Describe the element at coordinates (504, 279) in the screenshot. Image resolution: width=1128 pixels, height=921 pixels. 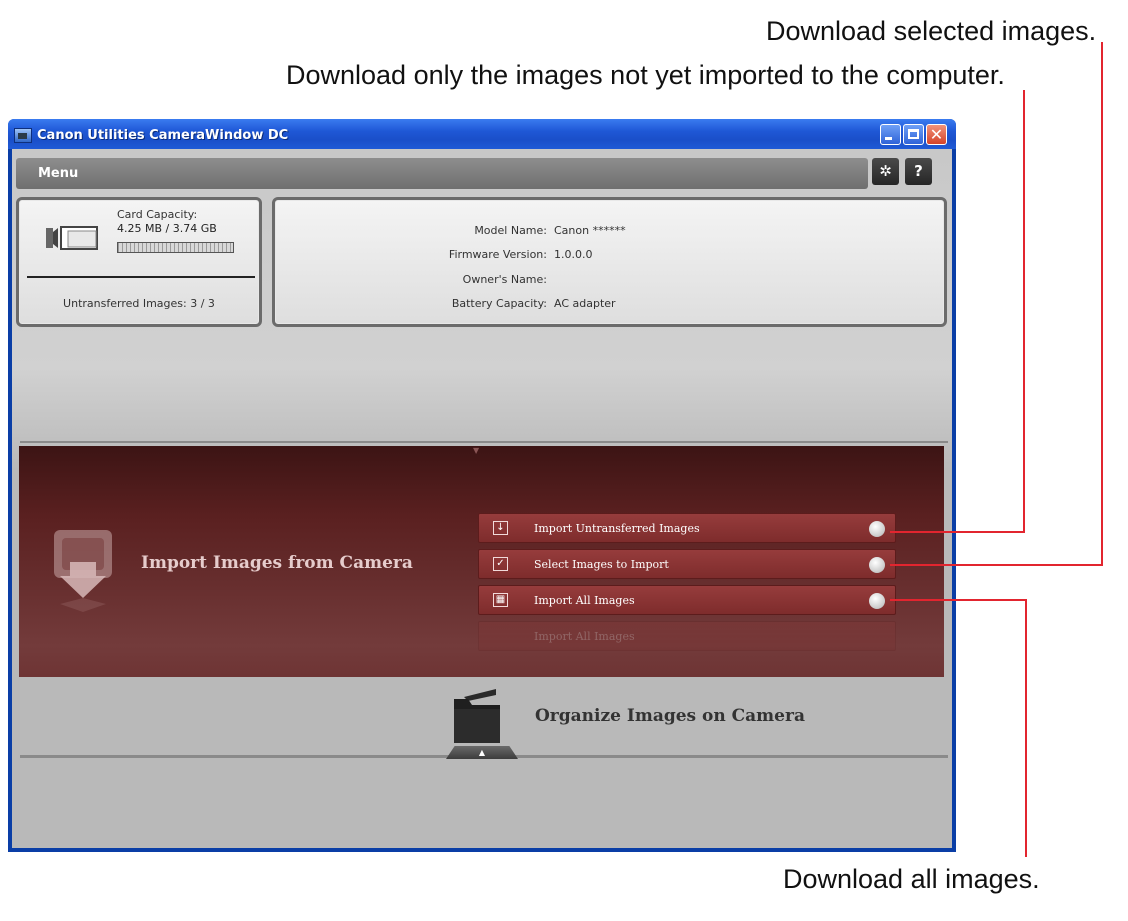
I see `owner-label: Owner's Name:` at that location.